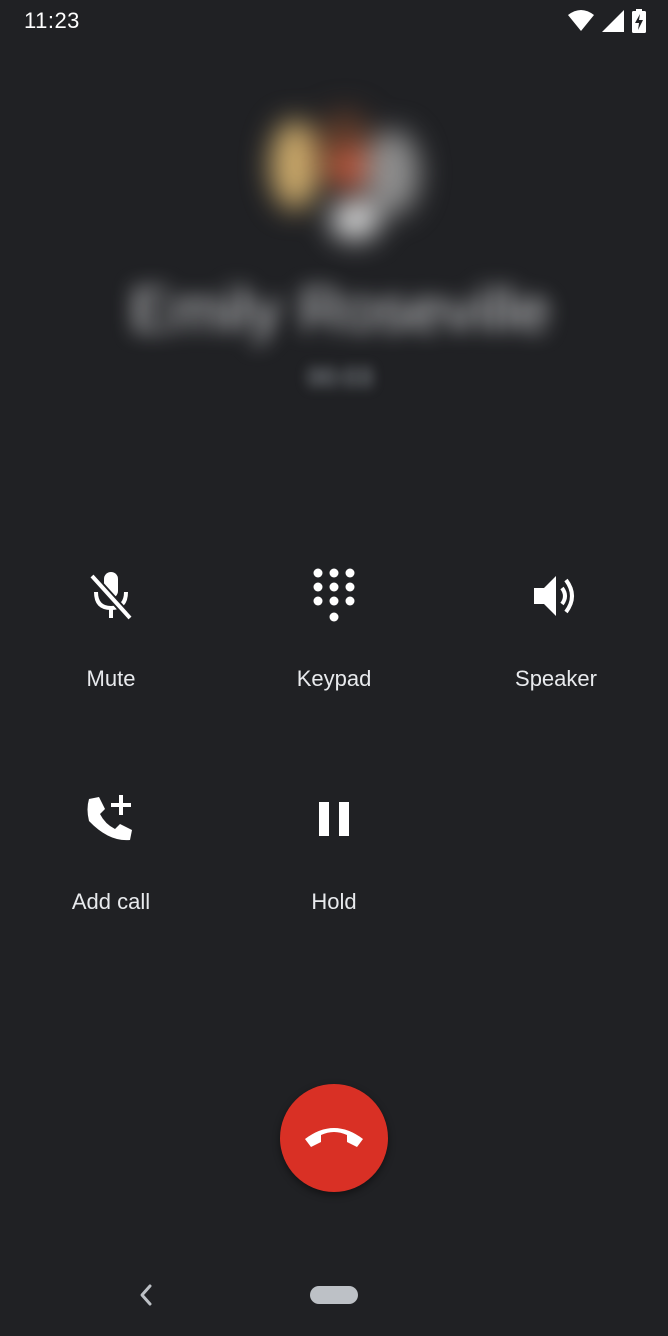 Image resolution: width=668 pixels, height=1336 pixels. I want to click on wifi-icon, so click(581, 21).